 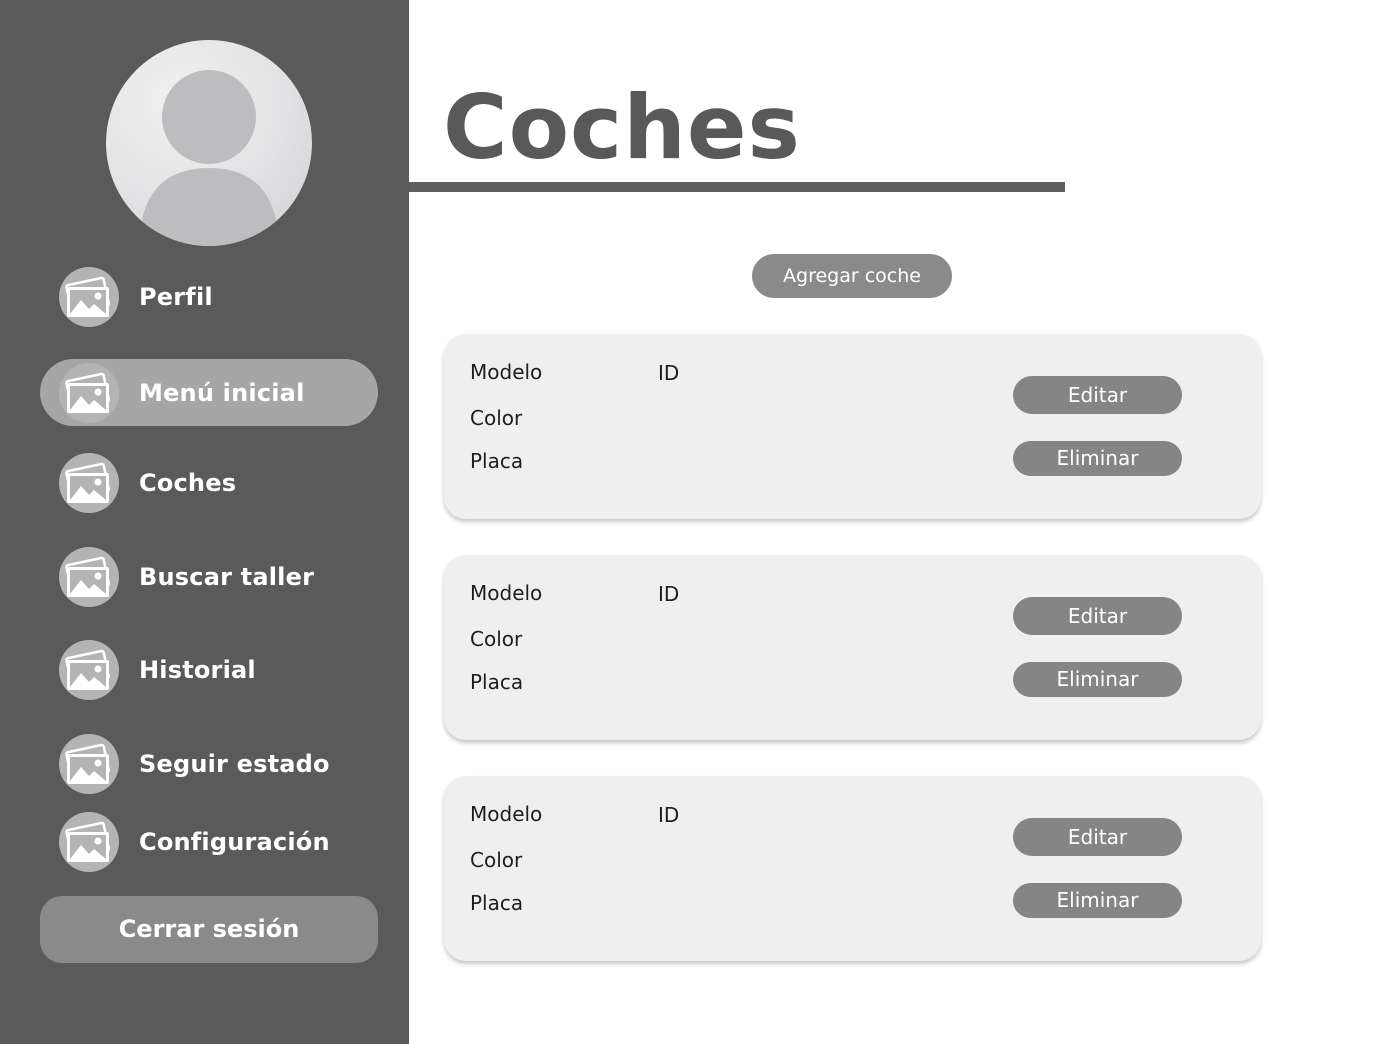 I want to click on sidebar-item-buscar-taller: Buscar taller, so click(x=209, y=576).